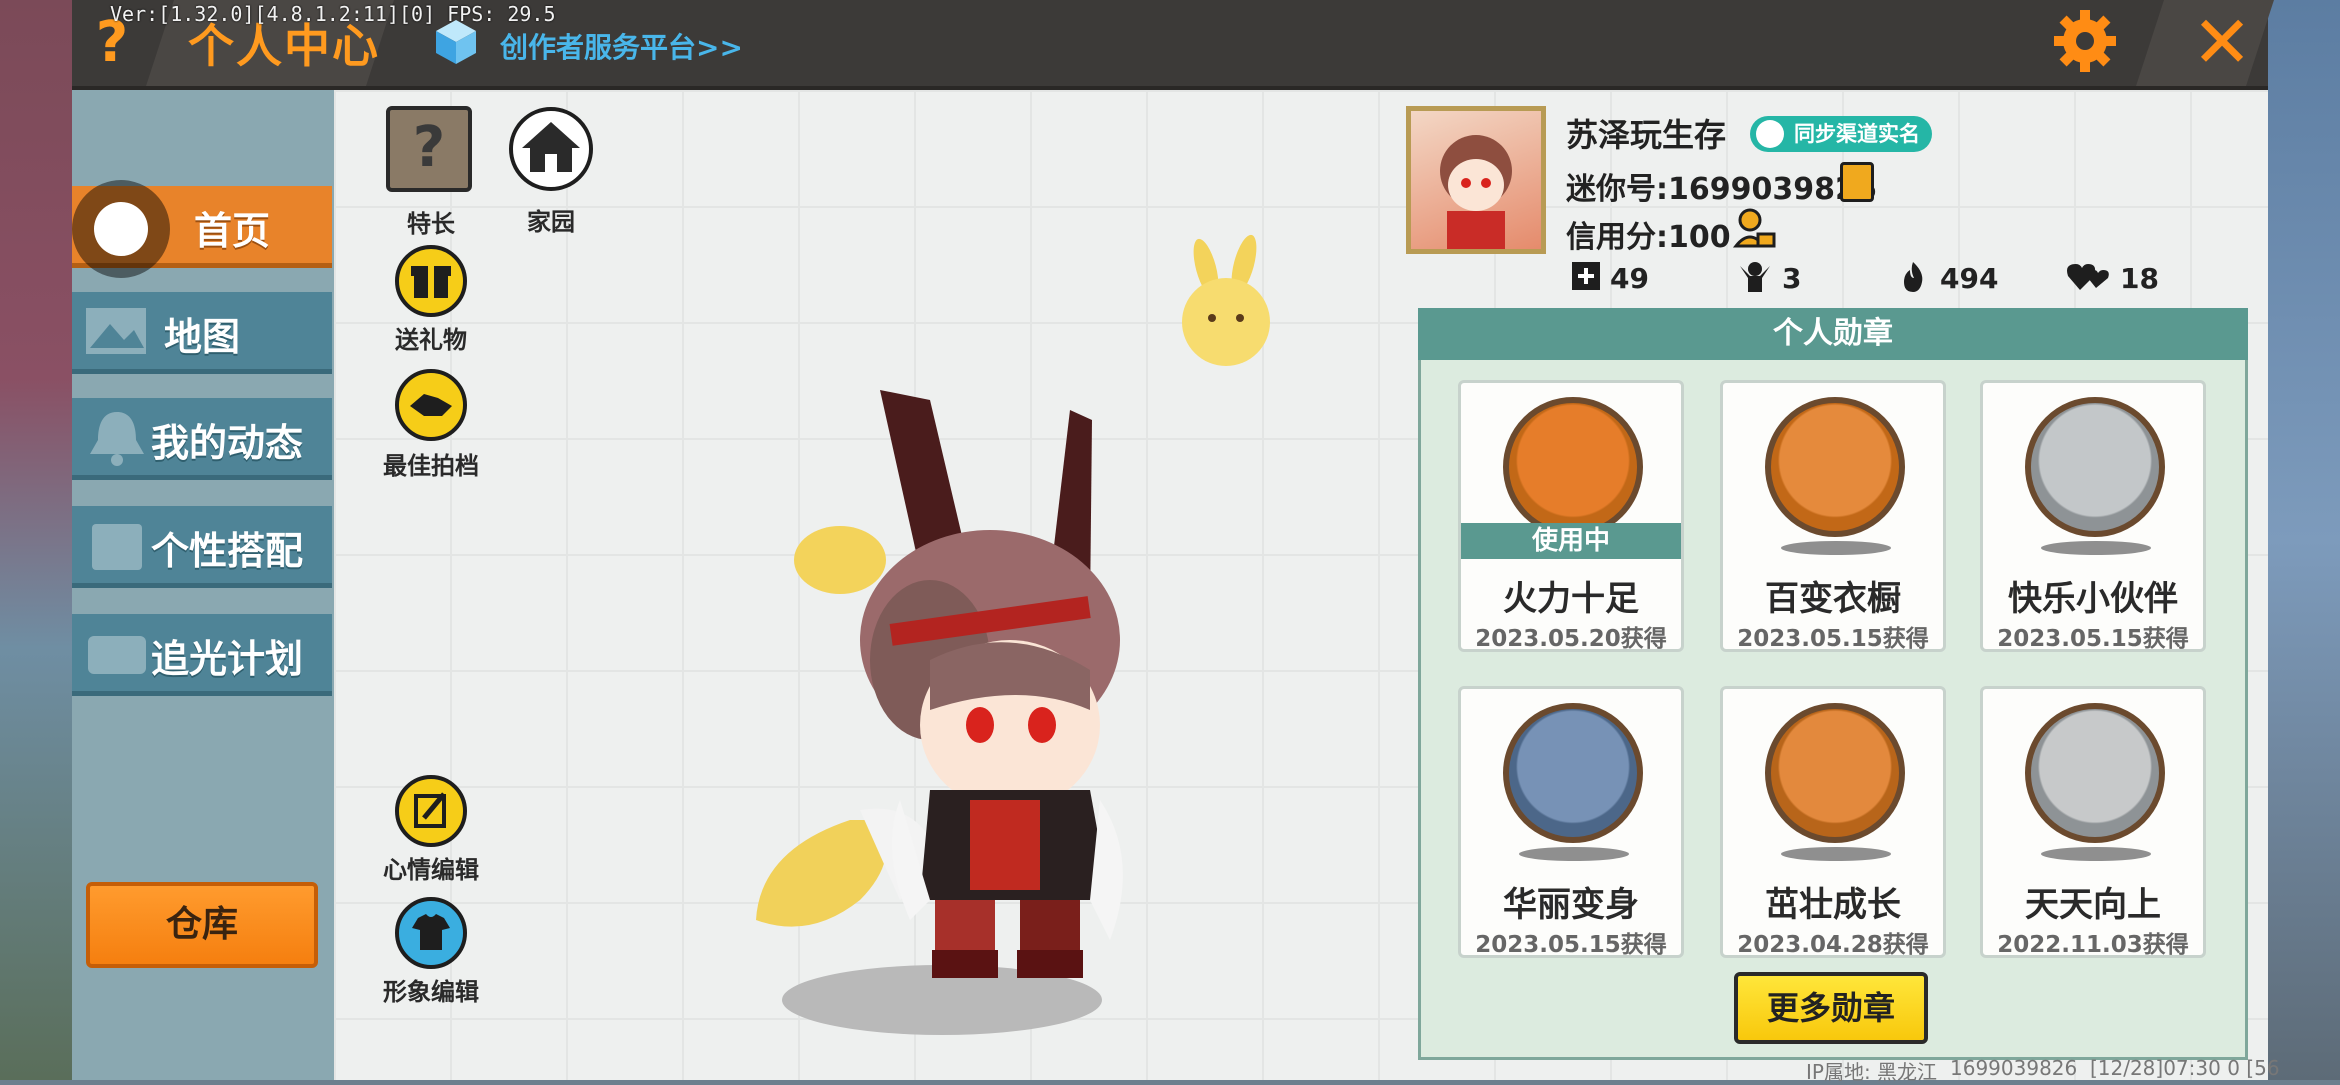  I want to click on sidebar-item-plan: 追光计划, so click(202, 655).